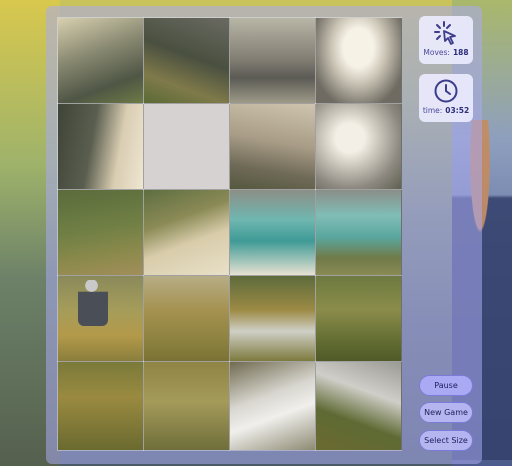 This screenshot has width=512, height=466. Describe the element at coordinates (457, 110) in the screenshot. I see `time-value: 03:52` at that location.